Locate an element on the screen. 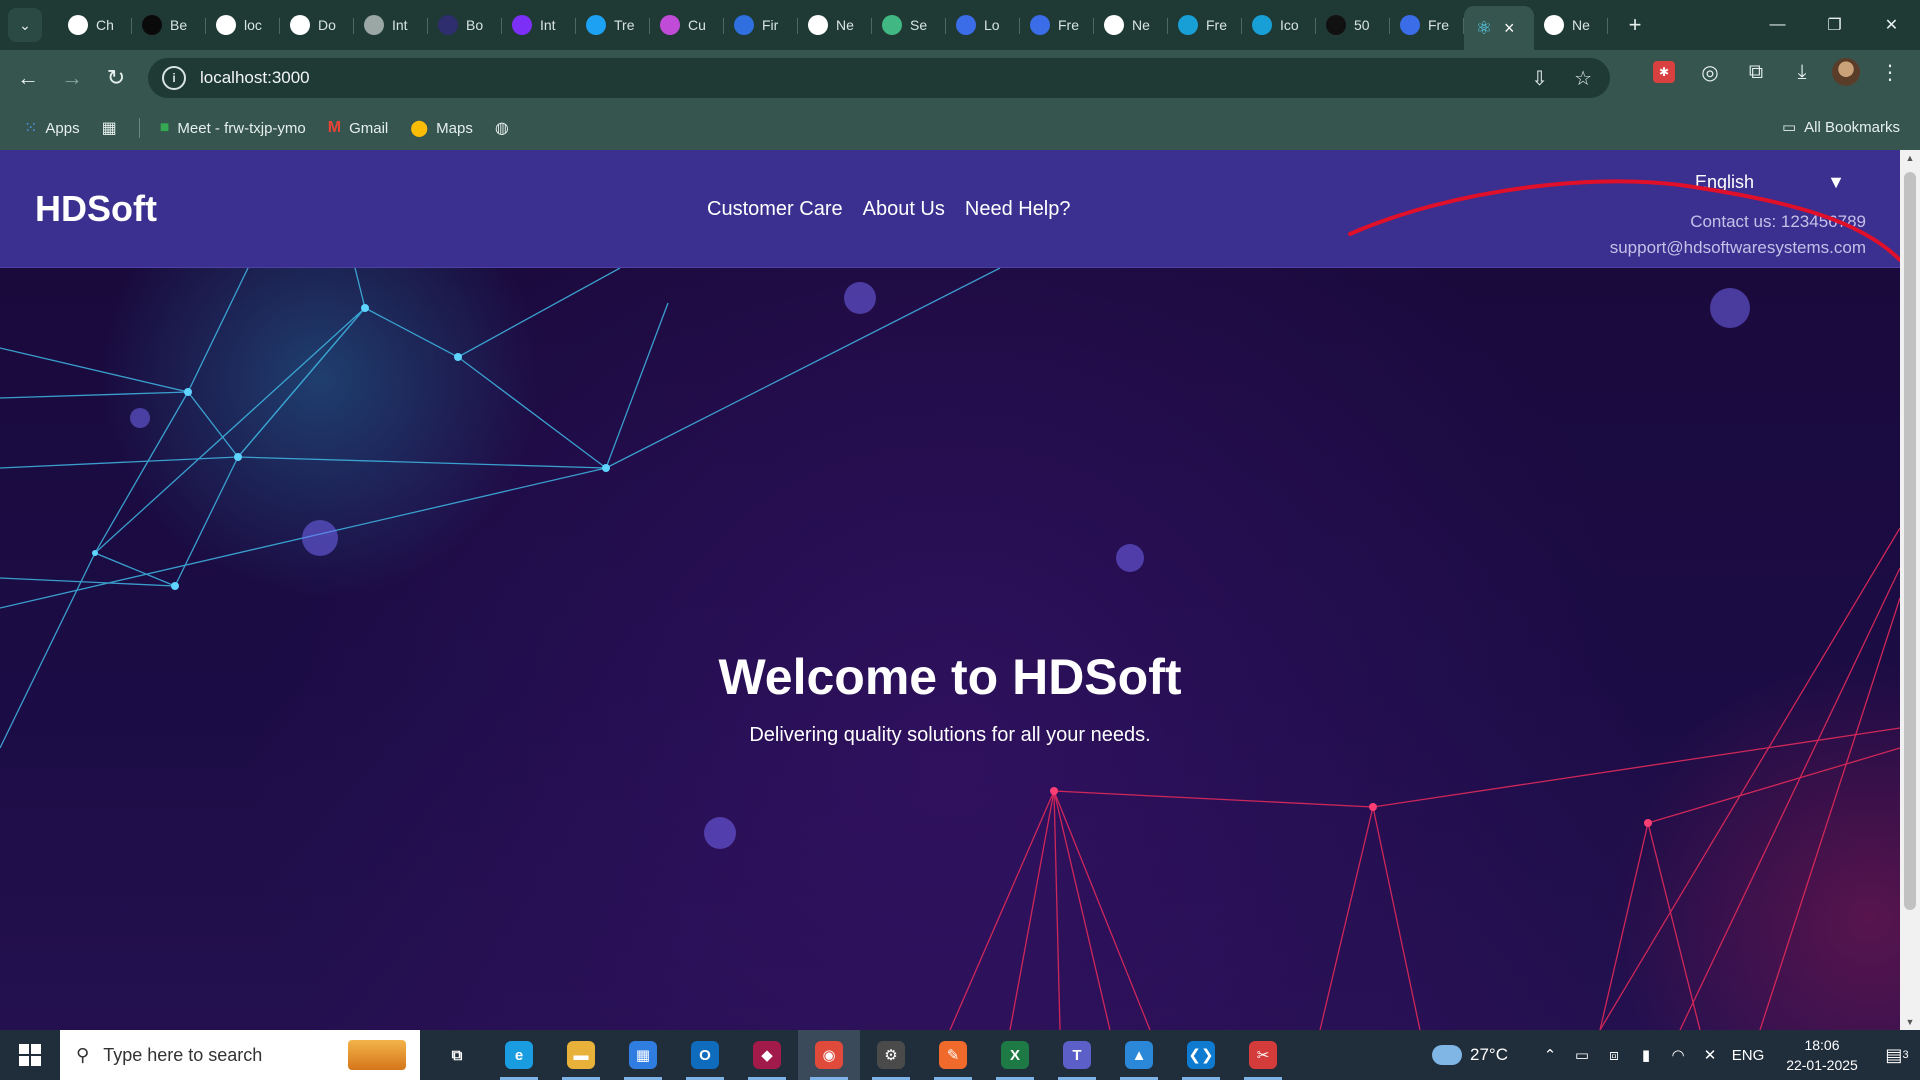  taskbar-search: ⚲ Type here to search is located at coordinates (240, 1055).